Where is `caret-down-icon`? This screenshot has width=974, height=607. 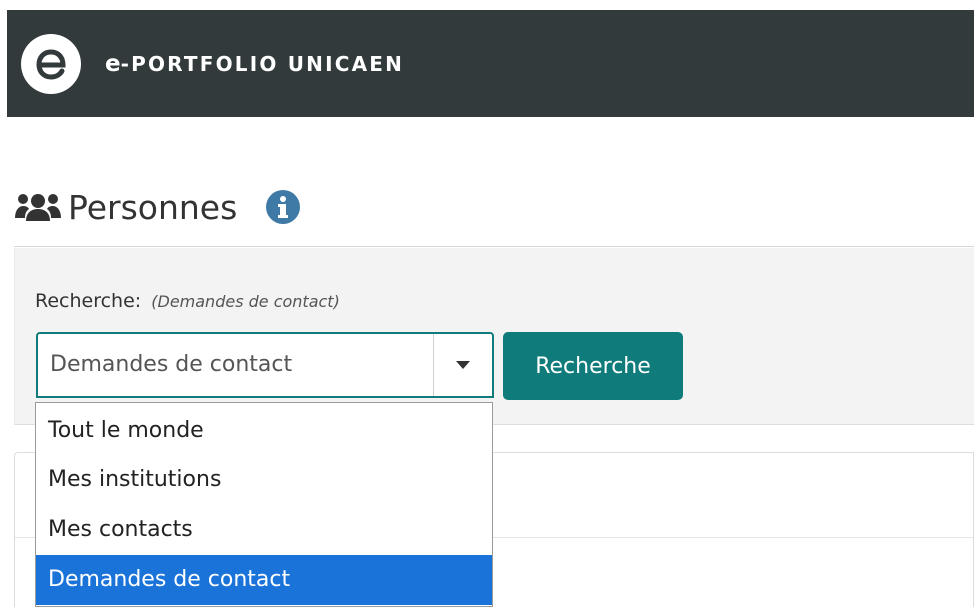
caret-down-icon is located at coordinates (463, 365).